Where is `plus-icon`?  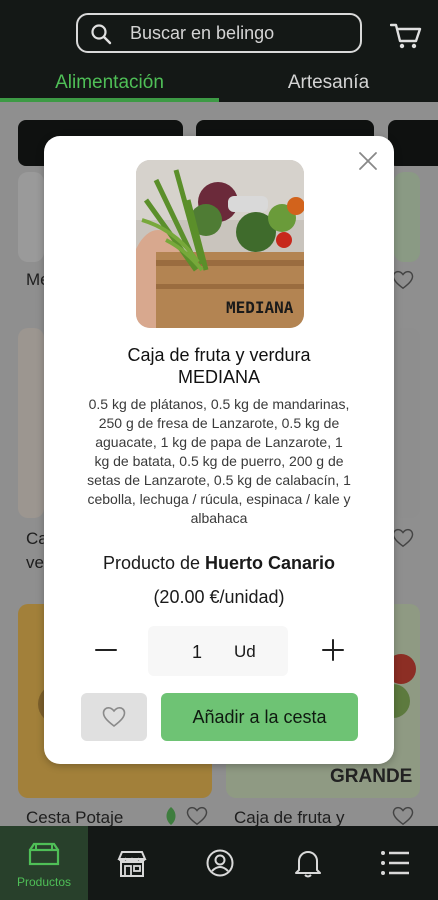
plus-icon is located at coordinates (333, 650).